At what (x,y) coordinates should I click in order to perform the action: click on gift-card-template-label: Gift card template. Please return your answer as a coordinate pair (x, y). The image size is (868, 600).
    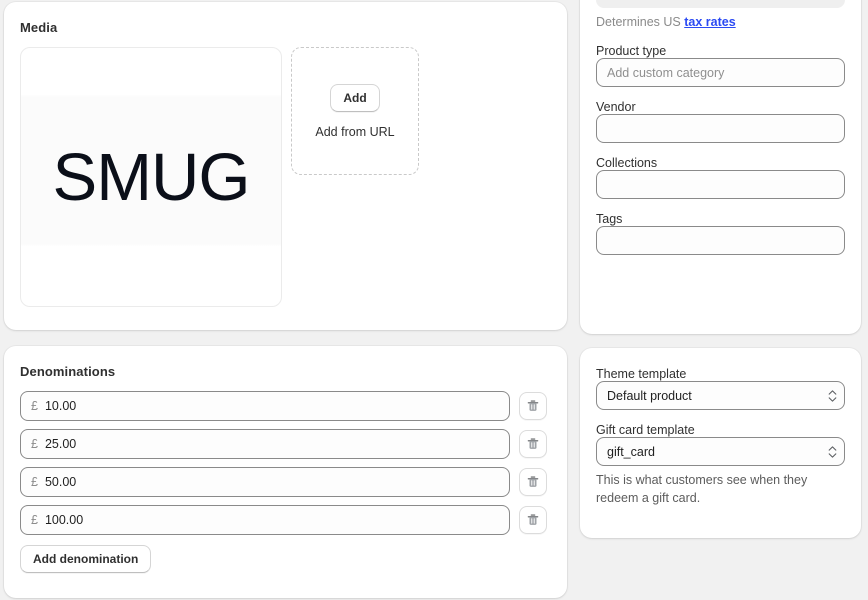
    Looking at the image, I should click on (645, 430).